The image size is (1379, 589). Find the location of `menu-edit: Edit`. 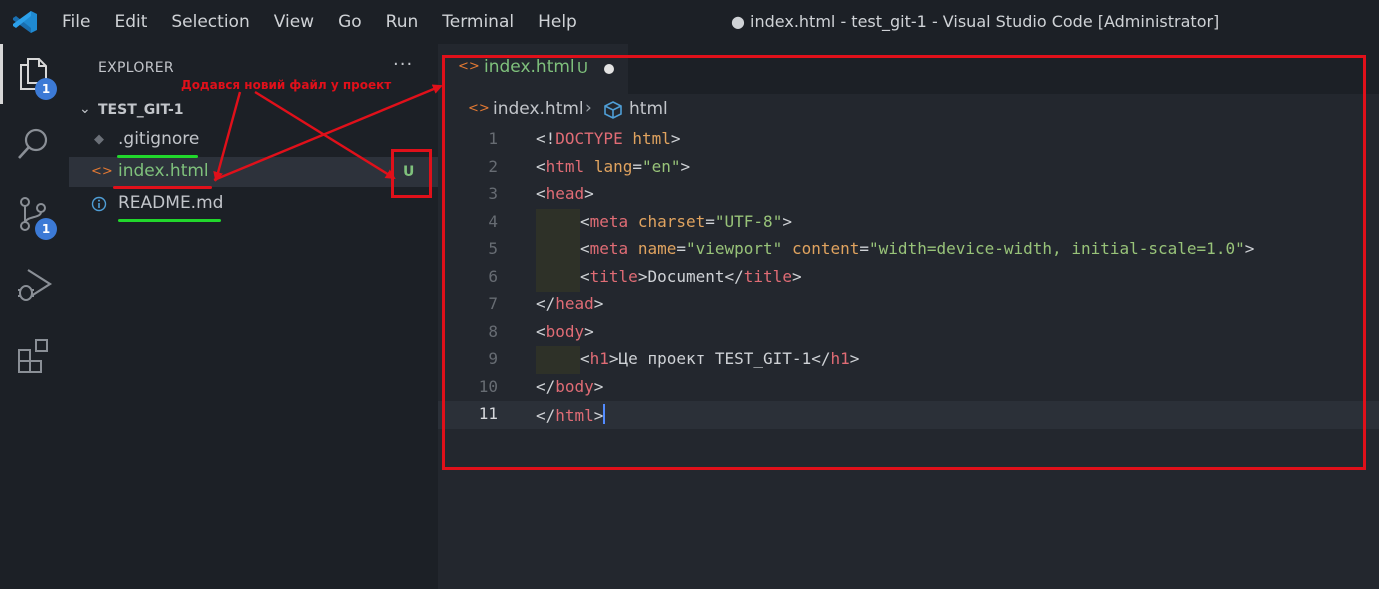

menu-edit: Edit is located at coordinates (130, 22).